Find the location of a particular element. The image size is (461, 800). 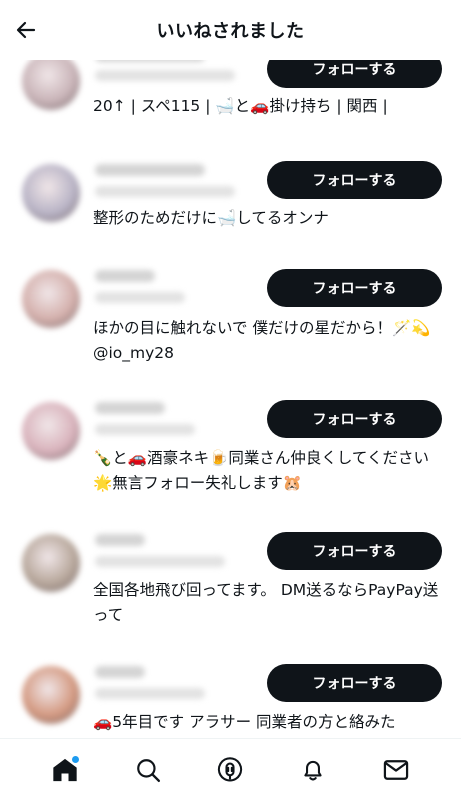

search-icon is located at coordinates (148, 770).